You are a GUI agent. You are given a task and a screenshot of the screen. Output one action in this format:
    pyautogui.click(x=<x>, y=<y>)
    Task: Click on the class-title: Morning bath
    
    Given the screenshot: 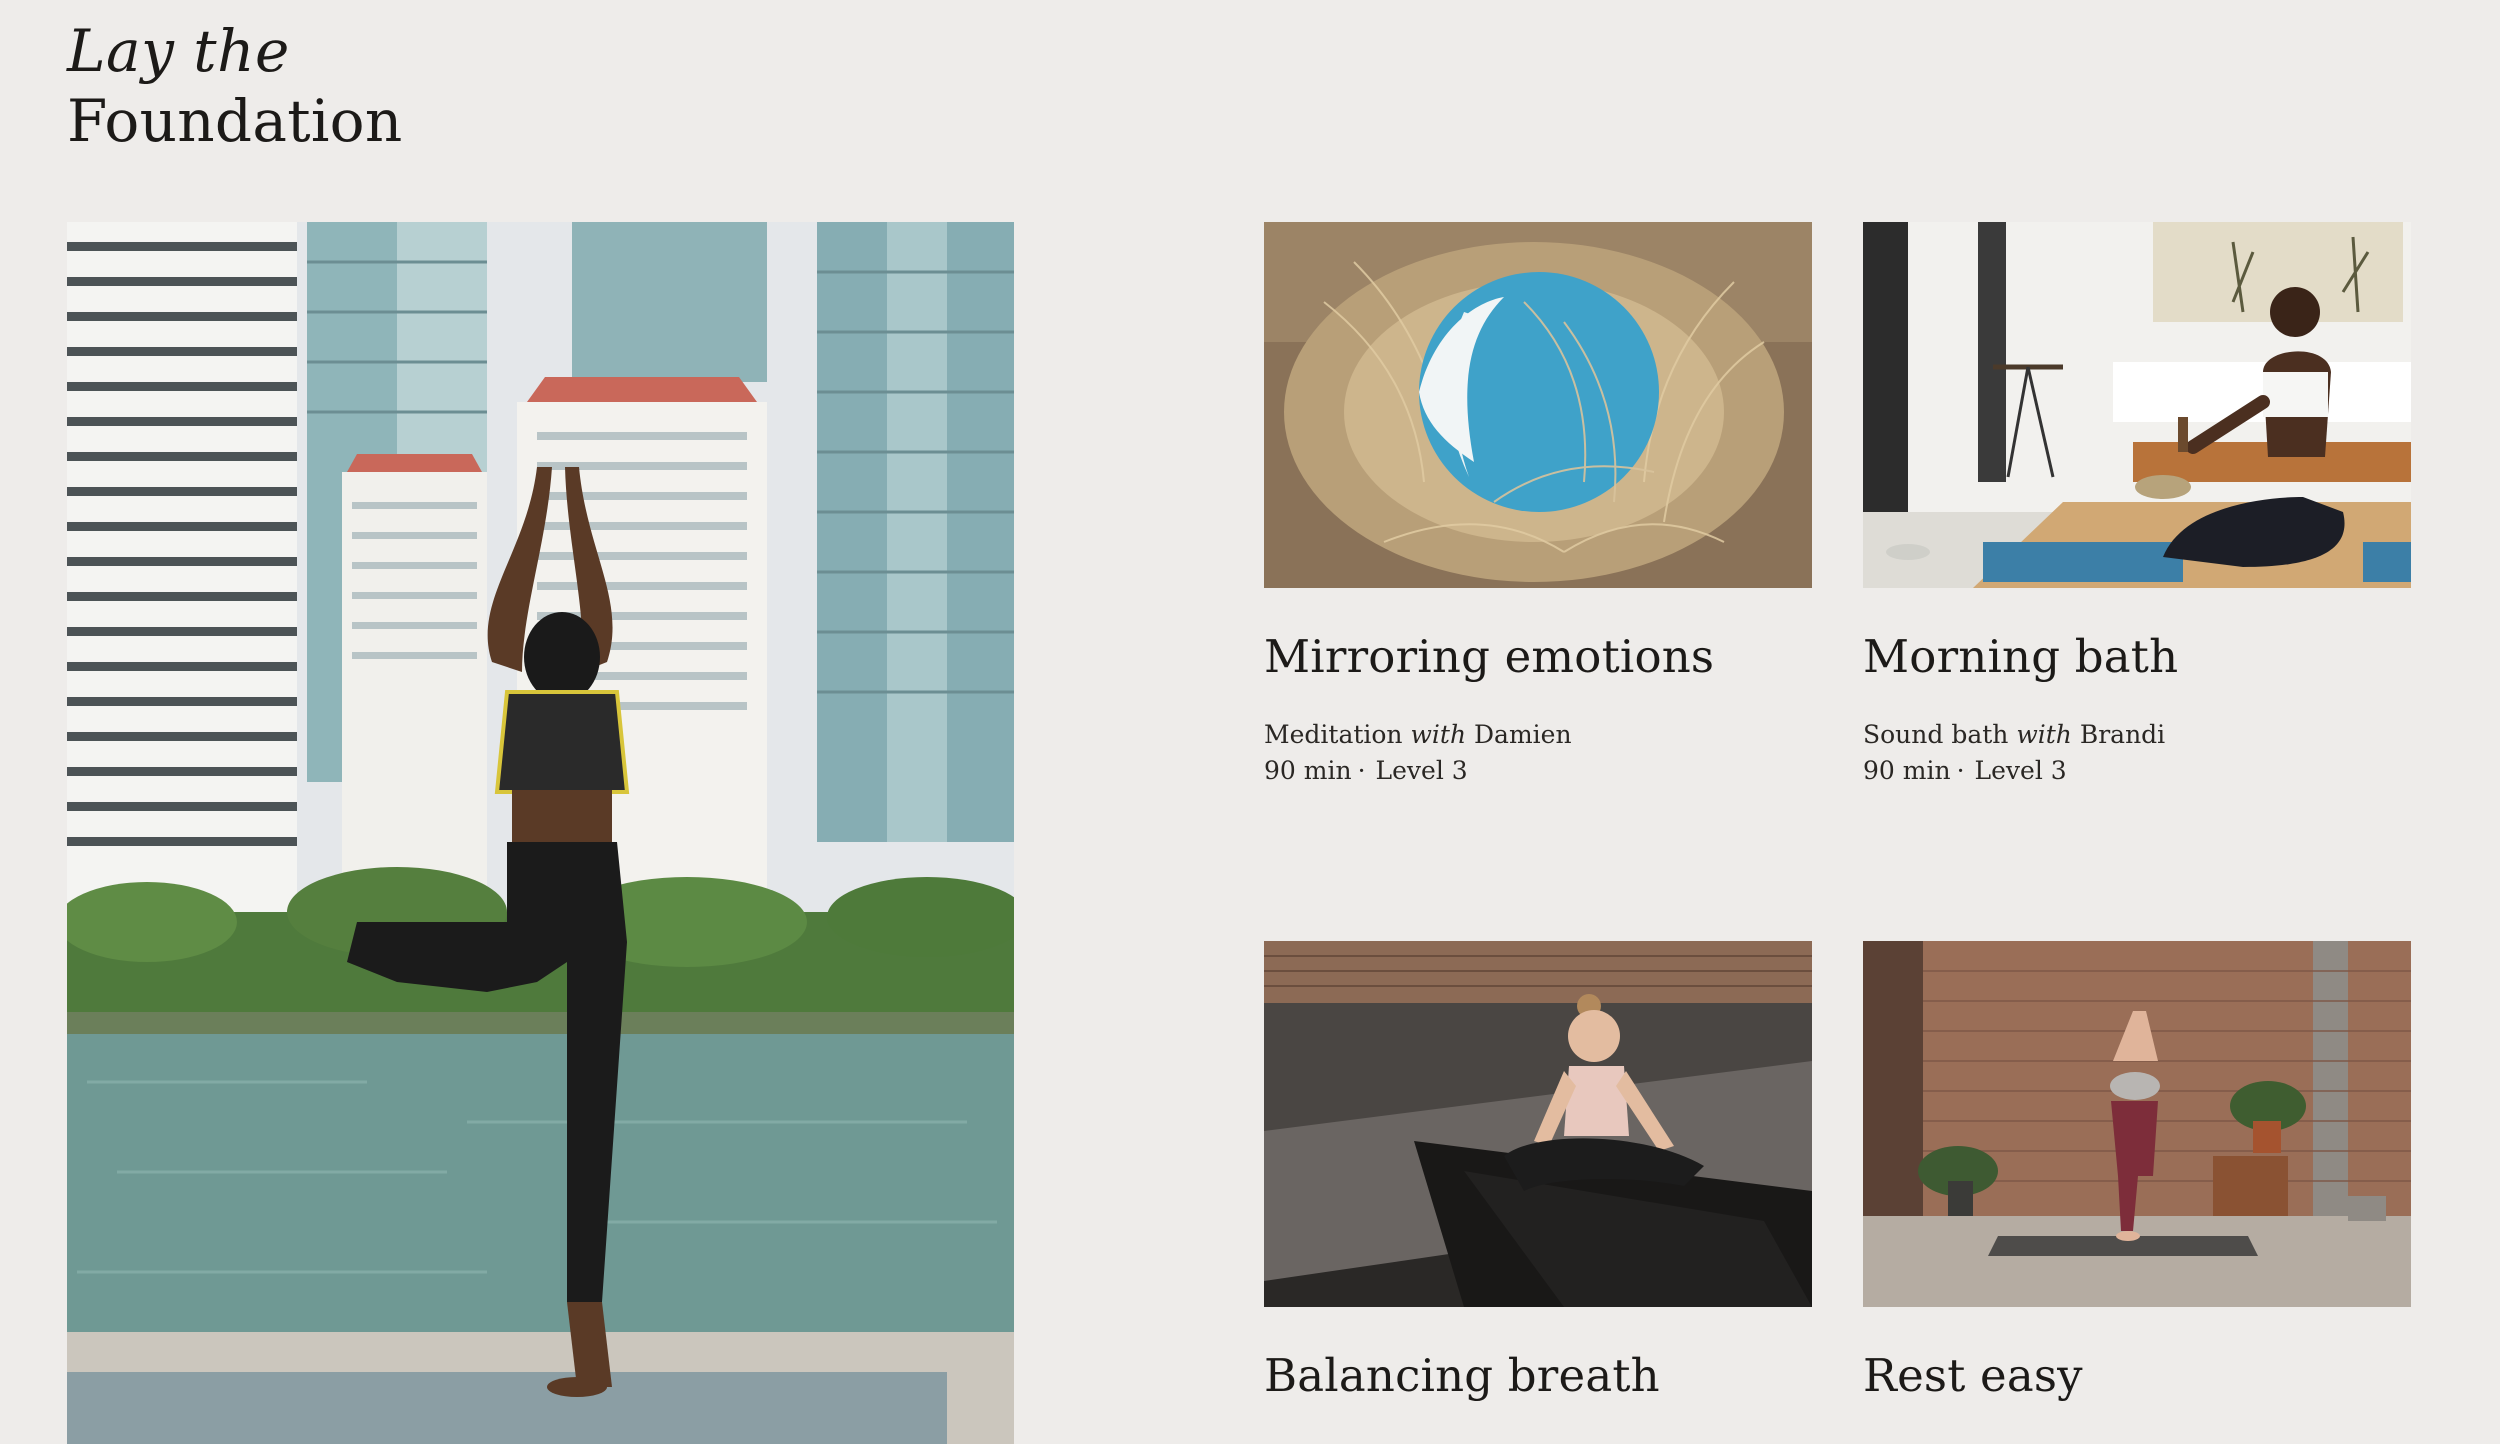 What is the action you would take?
    pyautogui.click(x=2137, y=656)
    